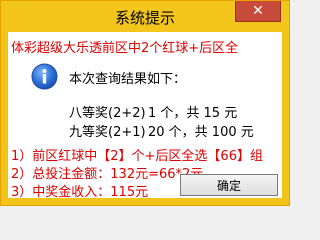 This screenshot has width=320, height=240. What do you see at coordinates (145, 16) in the screenshot?
I see `title-bar: 系统提示 ✕` at bounding box center [145, 16].